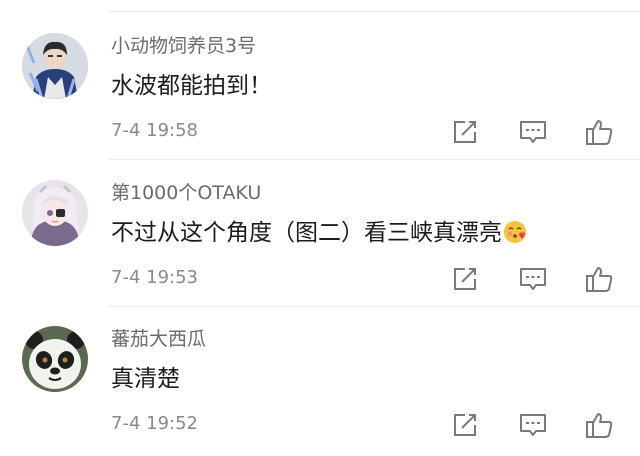  Describe the element at coordinates (145, 379) in the screenshot. I see `comment-text: 真清楚` at that location.